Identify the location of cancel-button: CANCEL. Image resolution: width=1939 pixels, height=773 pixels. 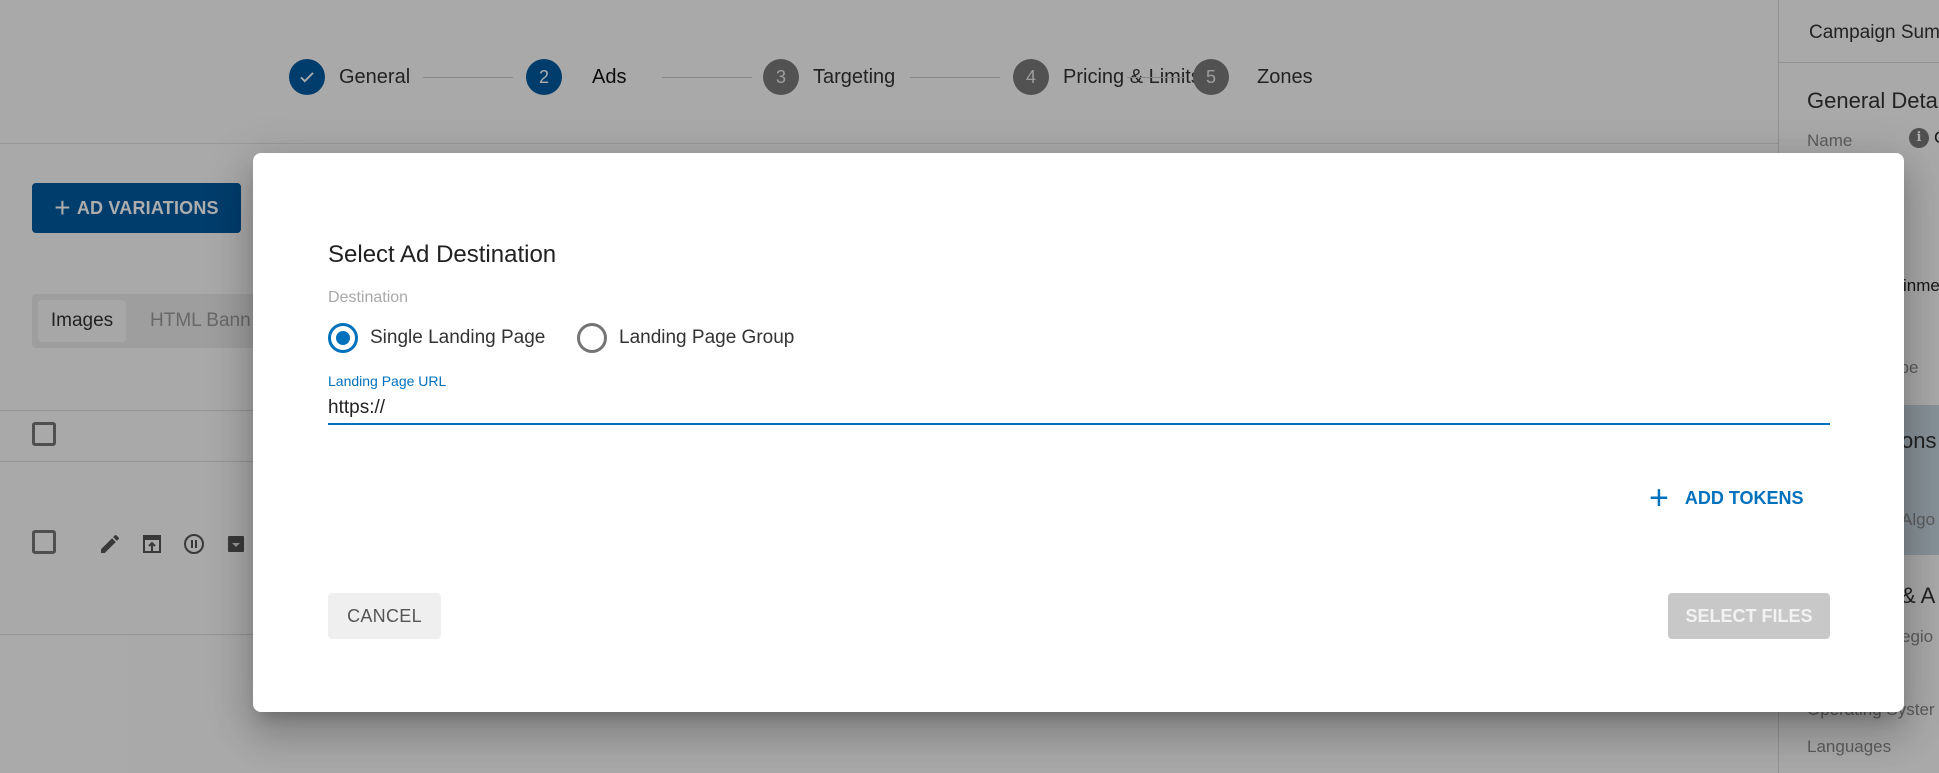
(384, 616).